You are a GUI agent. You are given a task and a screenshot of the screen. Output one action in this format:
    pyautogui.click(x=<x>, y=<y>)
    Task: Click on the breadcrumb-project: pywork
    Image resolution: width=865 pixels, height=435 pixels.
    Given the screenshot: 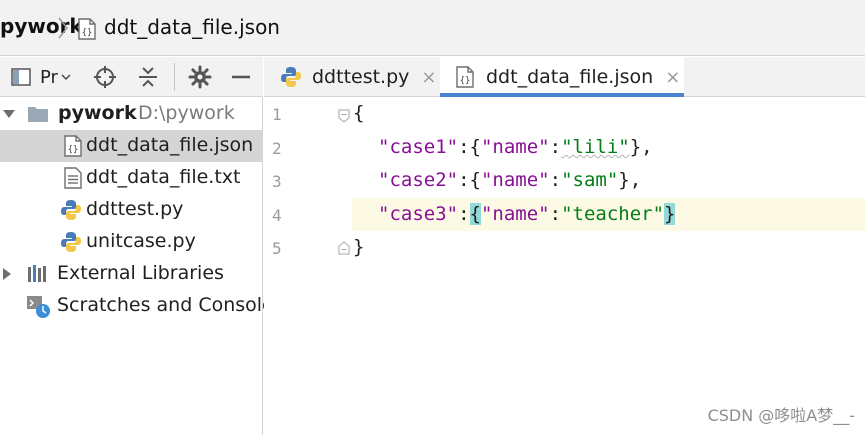 What is the action you would take?
    pyautogui.click(x=41, y=26)
    